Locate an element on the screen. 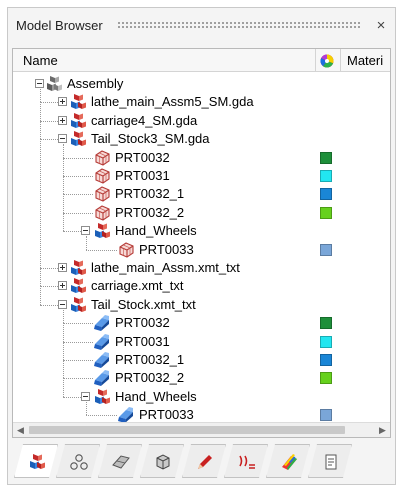 Image resolution: width=404 pixels, height=492 pixels. panel-titlebar: Model Browser × is located at coordinates (201, 25).